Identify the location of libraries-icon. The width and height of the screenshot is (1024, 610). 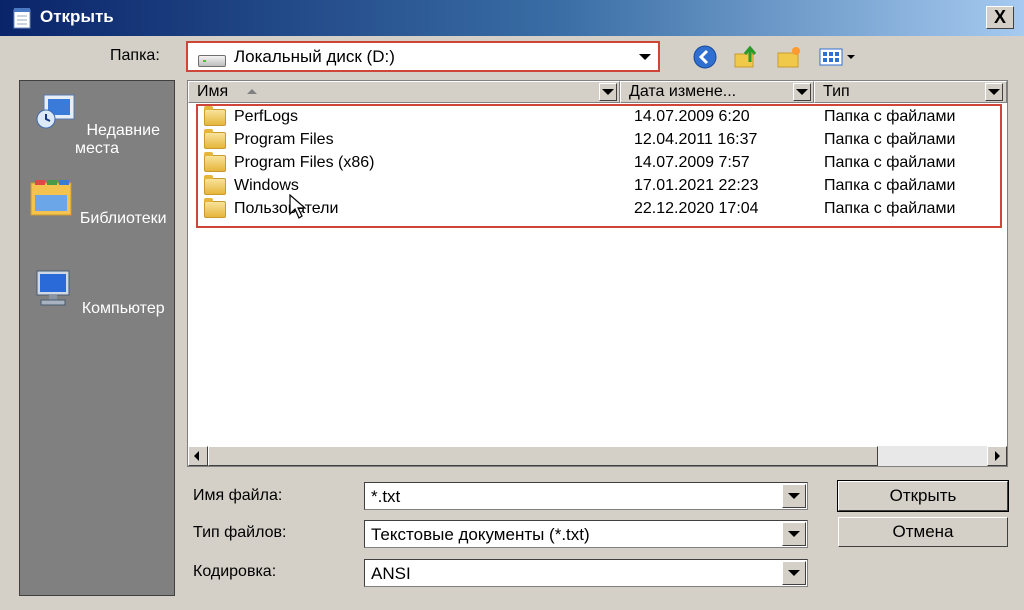
(51, 198).